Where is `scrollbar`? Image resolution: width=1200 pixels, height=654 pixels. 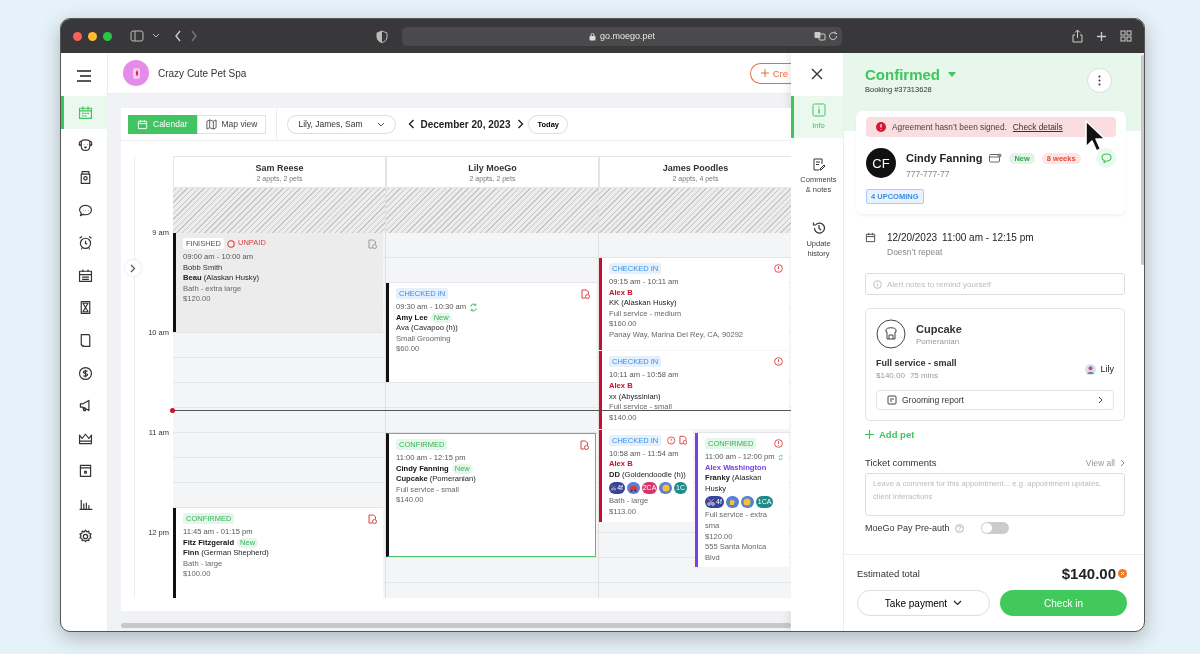 scrollbar is located at coordinates (1142, 160).